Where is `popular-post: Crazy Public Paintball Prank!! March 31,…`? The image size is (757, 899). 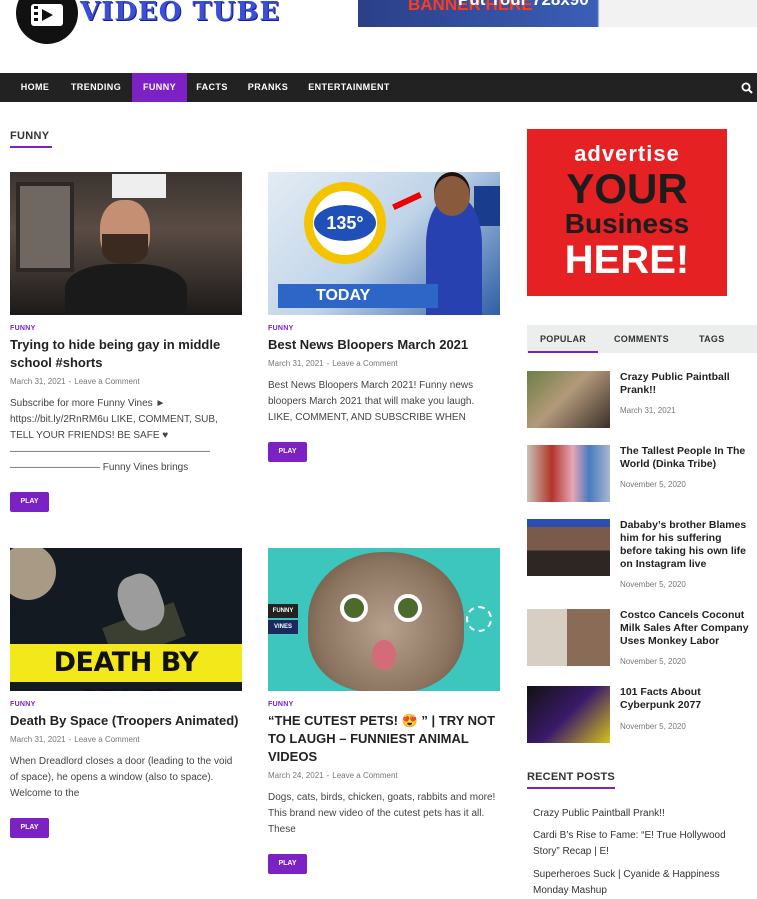
popular-post: Crazy Public Paintball Prank!! March 31,… is located at coordinates (642, 401).